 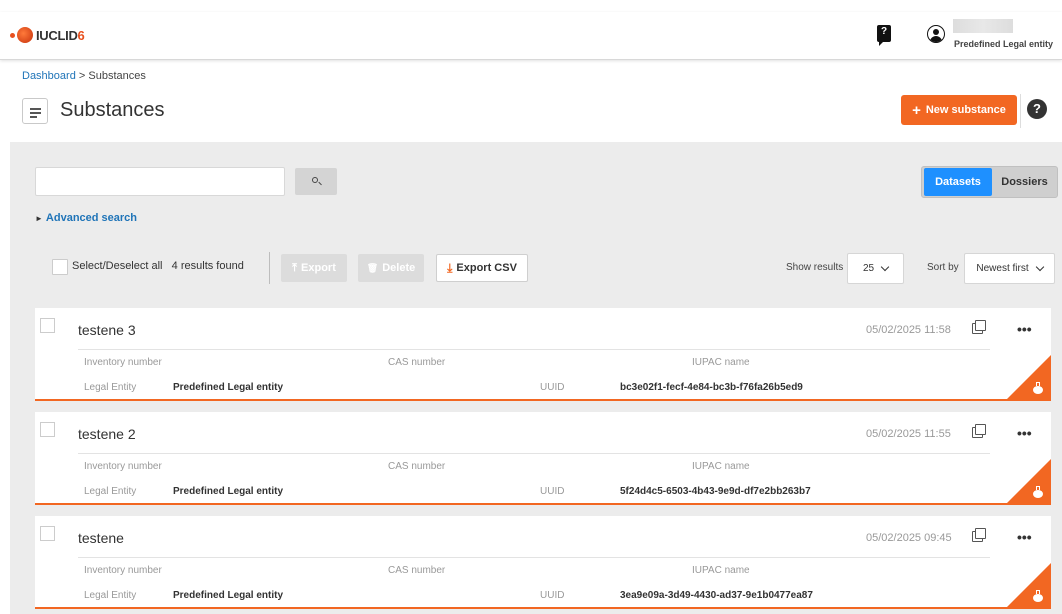 What do you see at coordinates (884, 35) in the screenshot?
I see `help-chat-icon: ?` at bounding box center [884, 35].